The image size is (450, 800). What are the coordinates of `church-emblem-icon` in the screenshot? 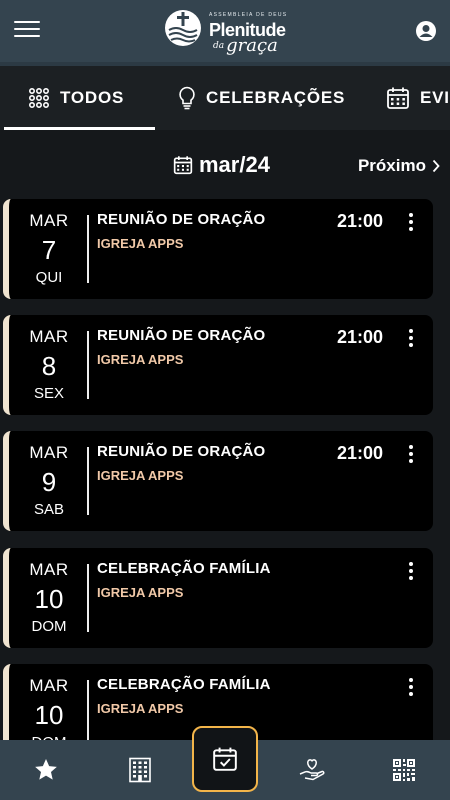 It's located at (183, 28).